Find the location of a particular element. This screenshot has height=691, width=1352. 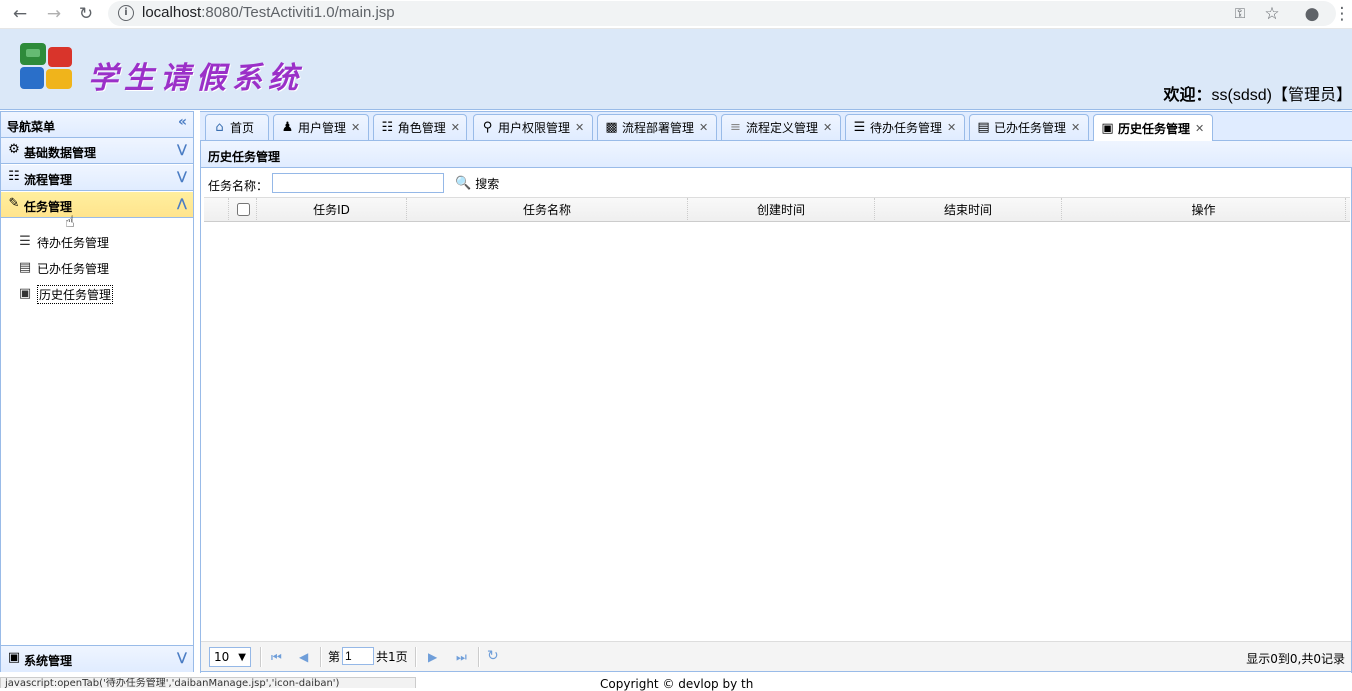

tab-label: 已办任务管理 is located at coordinates (1030, 128).